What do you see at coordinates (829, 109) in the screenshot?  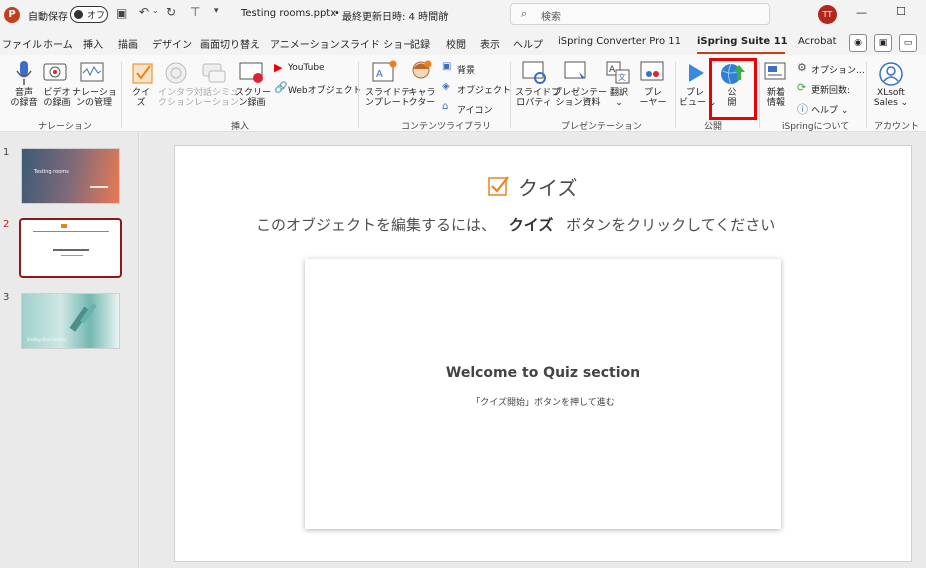 I see `help-button: ヘルプ ⌄` at bounding box center [829, 109].